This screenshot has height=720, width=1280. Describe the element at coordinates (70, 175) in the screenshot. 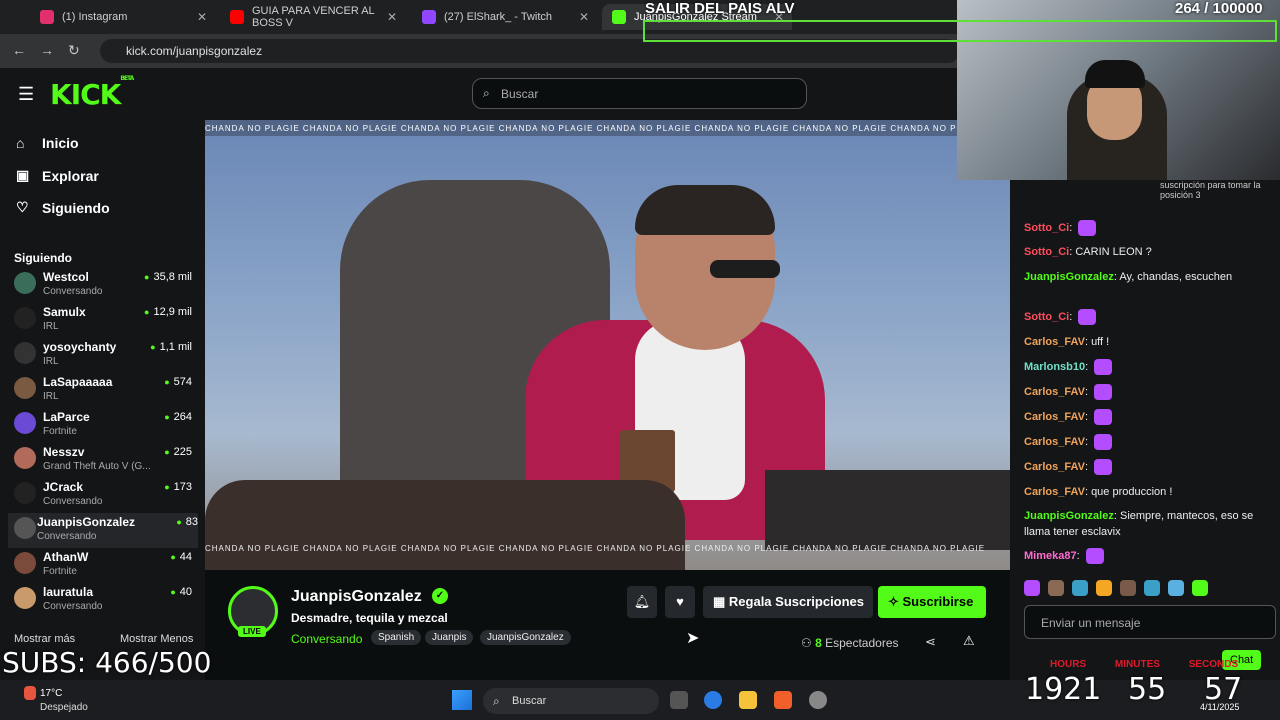

I see `nav-label: Explorar` at that location.